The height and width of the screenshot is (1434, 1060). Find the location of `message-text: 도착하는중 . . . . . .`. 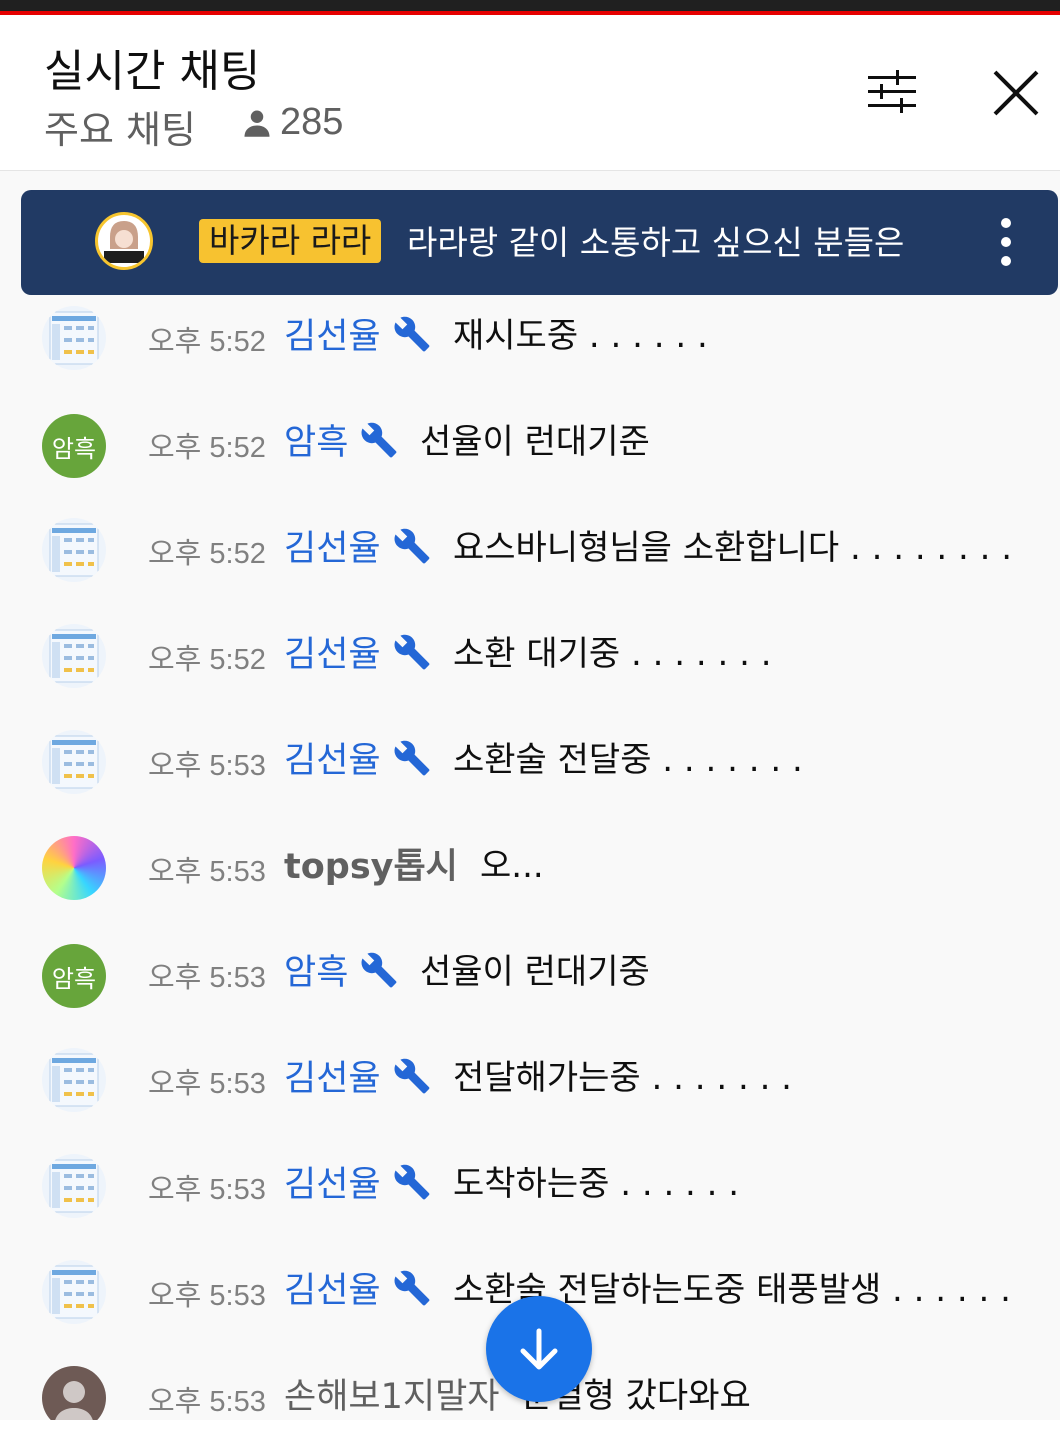

message-text: 도착하는중 . . . . . . is located at coordinates (596, 1184).